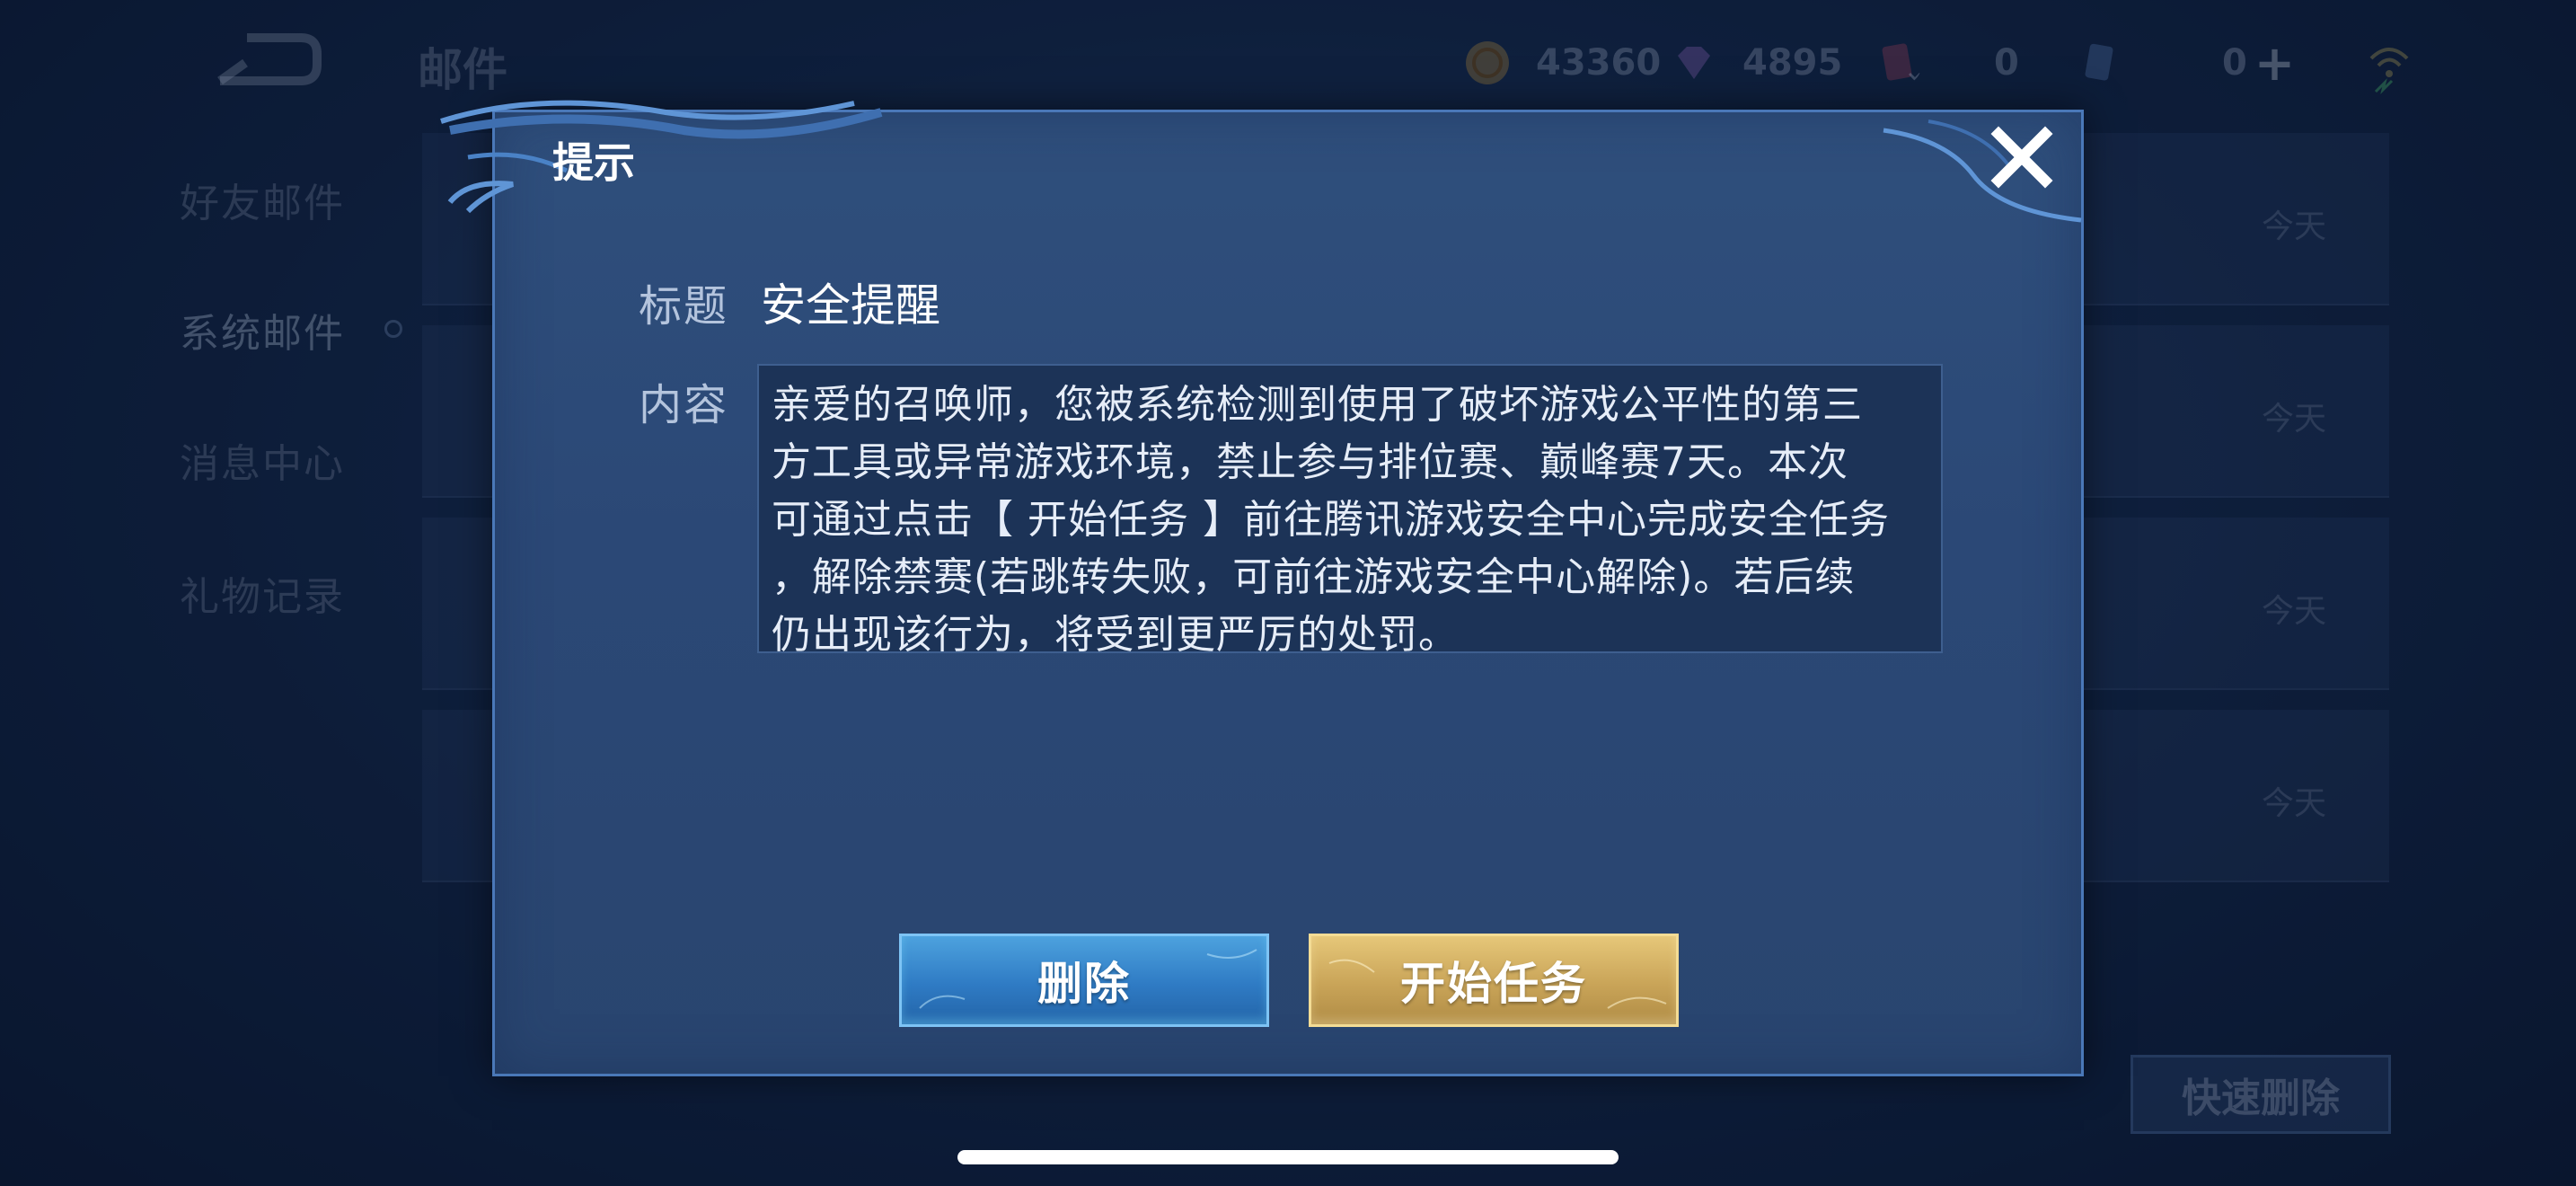 This screenshot has height=1186, width=2576. What do you see at coordinates (593, 162) in the screenshot?
I see `dialog-title: 提示` at bounding box center [593, 162].